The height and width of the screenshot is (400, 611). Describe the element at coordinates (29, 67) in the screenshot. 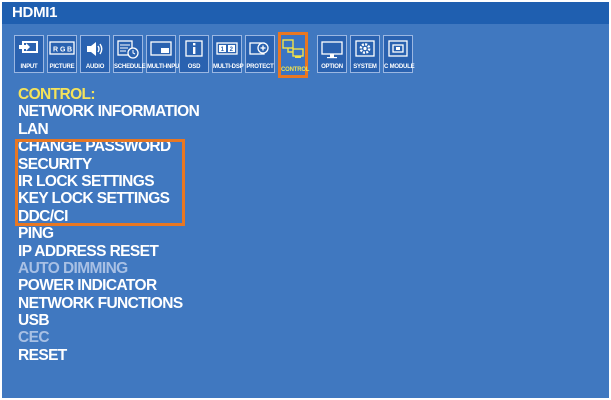

I see `tab-label: INPUT` at that location.